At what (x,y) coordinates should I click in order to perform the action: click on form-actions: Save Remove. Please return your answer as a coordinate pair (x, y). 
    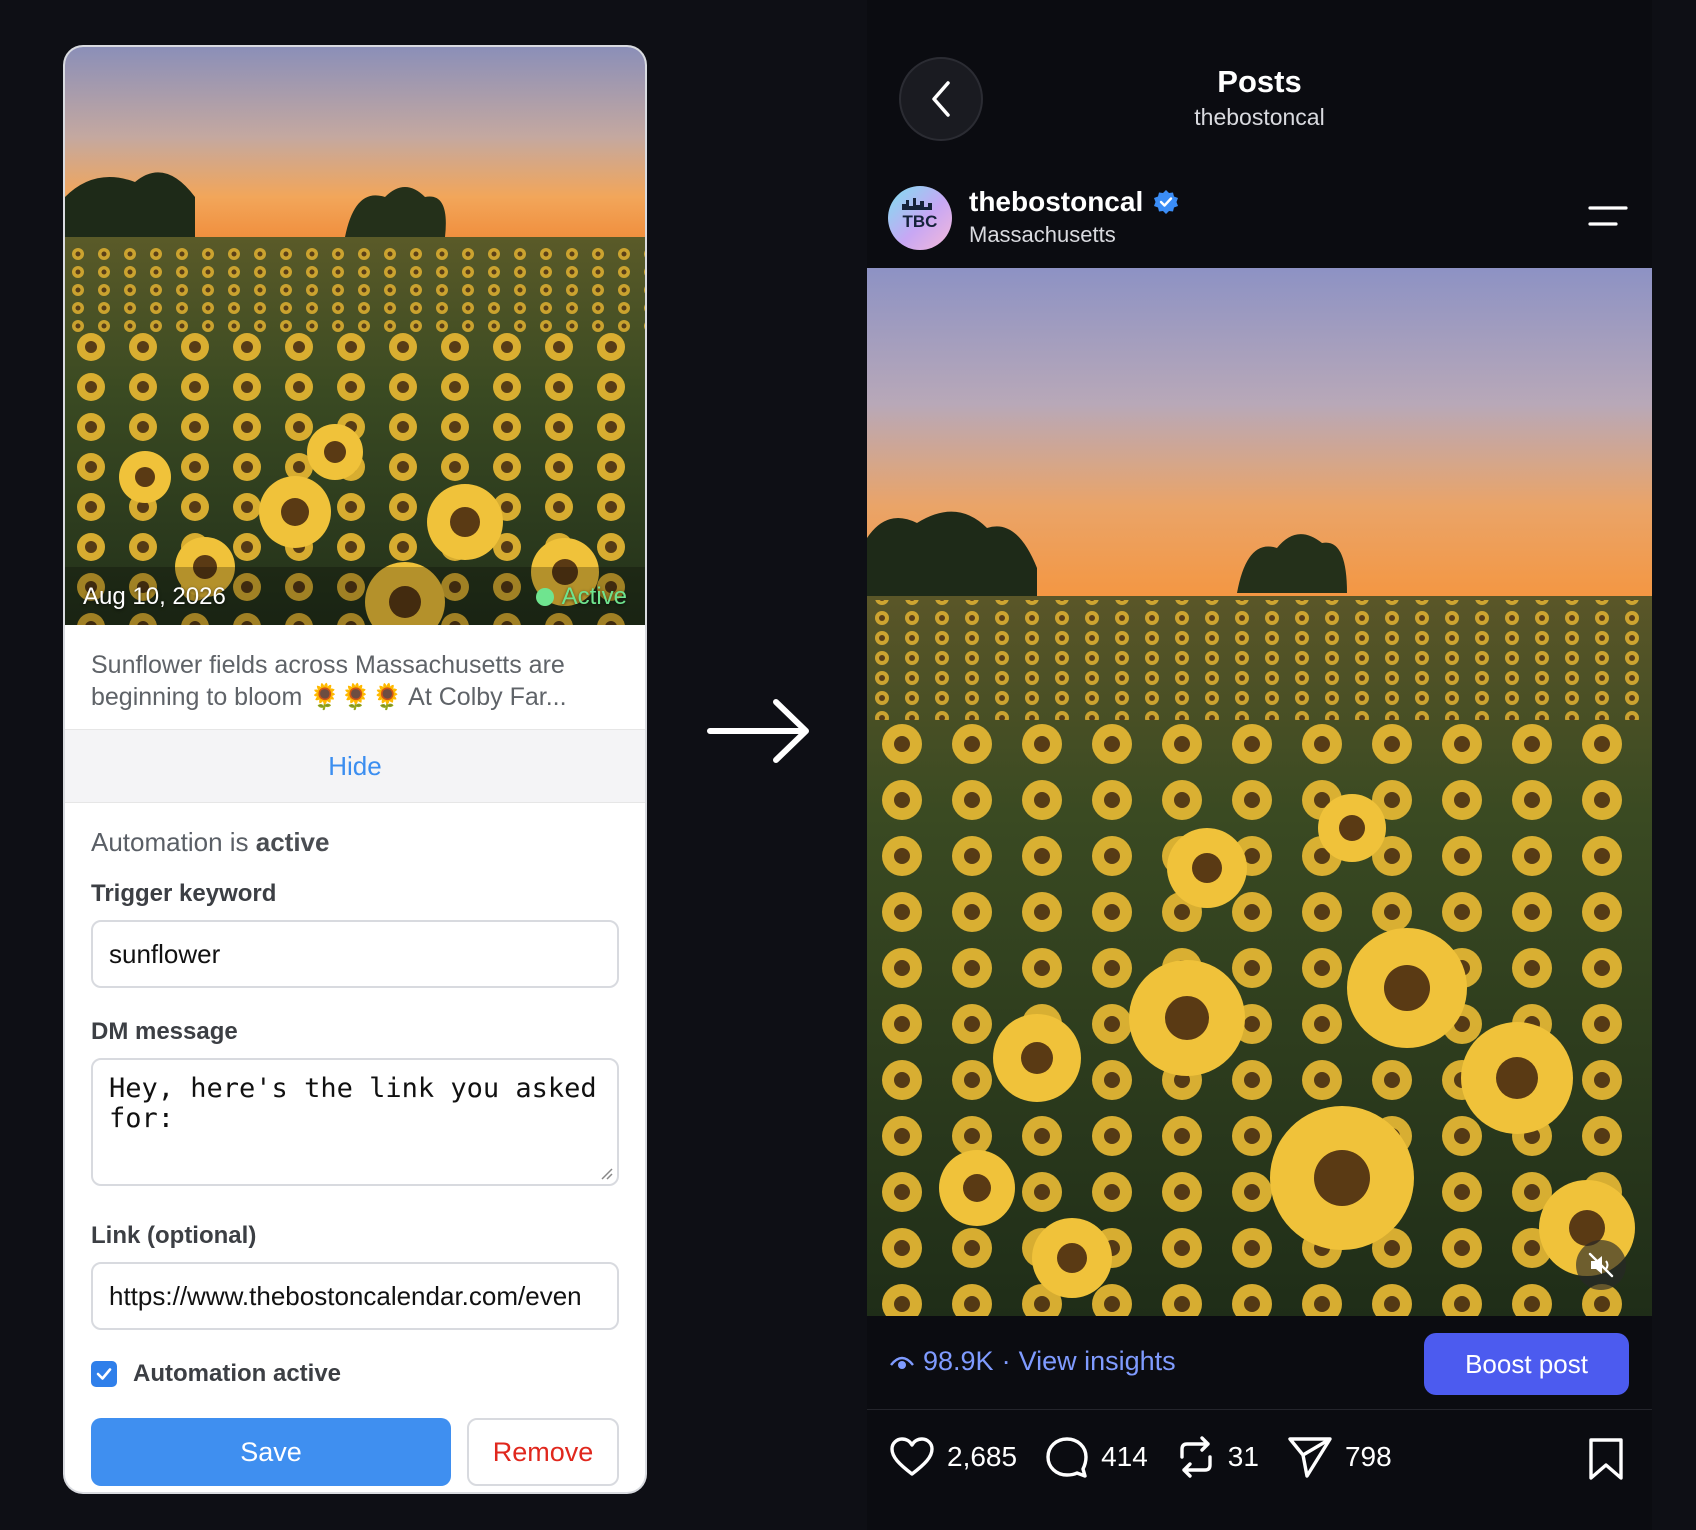
    Looking at the image, I should click on (355, 1452).